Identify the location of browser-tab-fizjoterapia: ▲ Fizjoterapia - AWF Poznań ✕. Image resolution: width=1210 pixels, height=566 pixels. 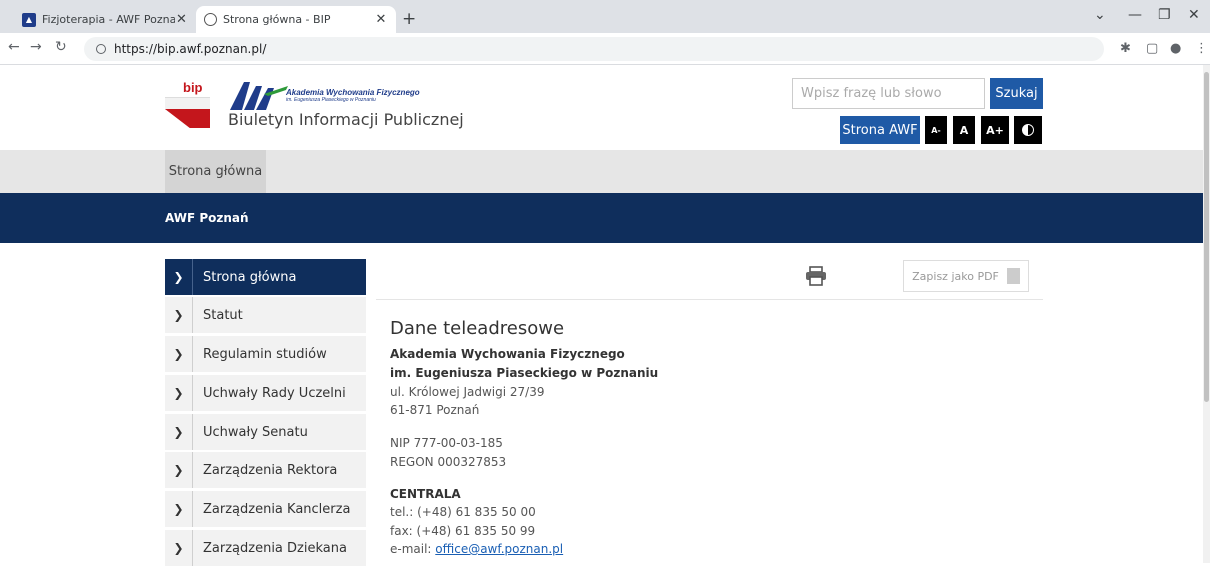
(105, 19).